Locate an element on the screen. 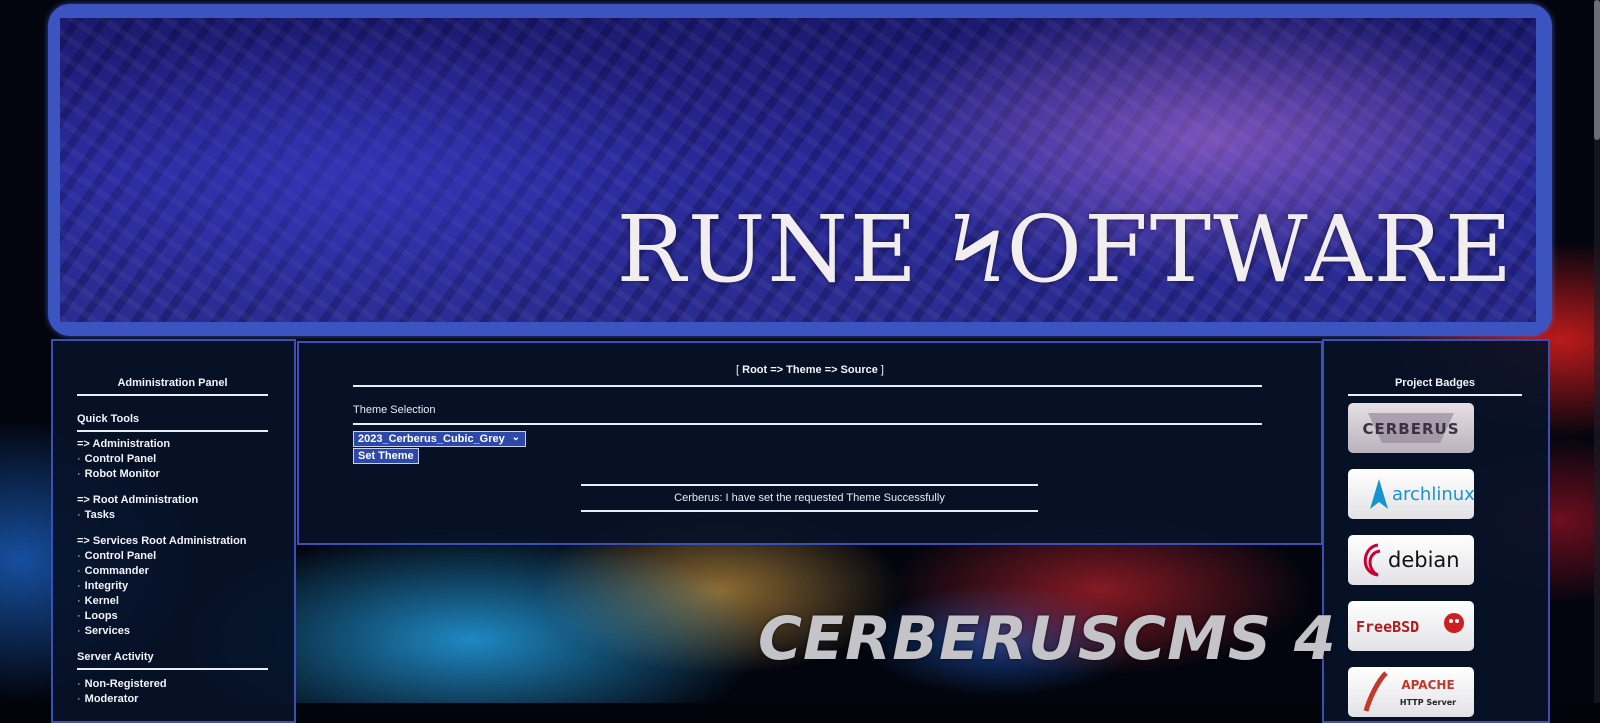 The height and width of the screenshot is (723, 1600). nav-root-administration: => Root Administration is located at coordinates (137, 500).